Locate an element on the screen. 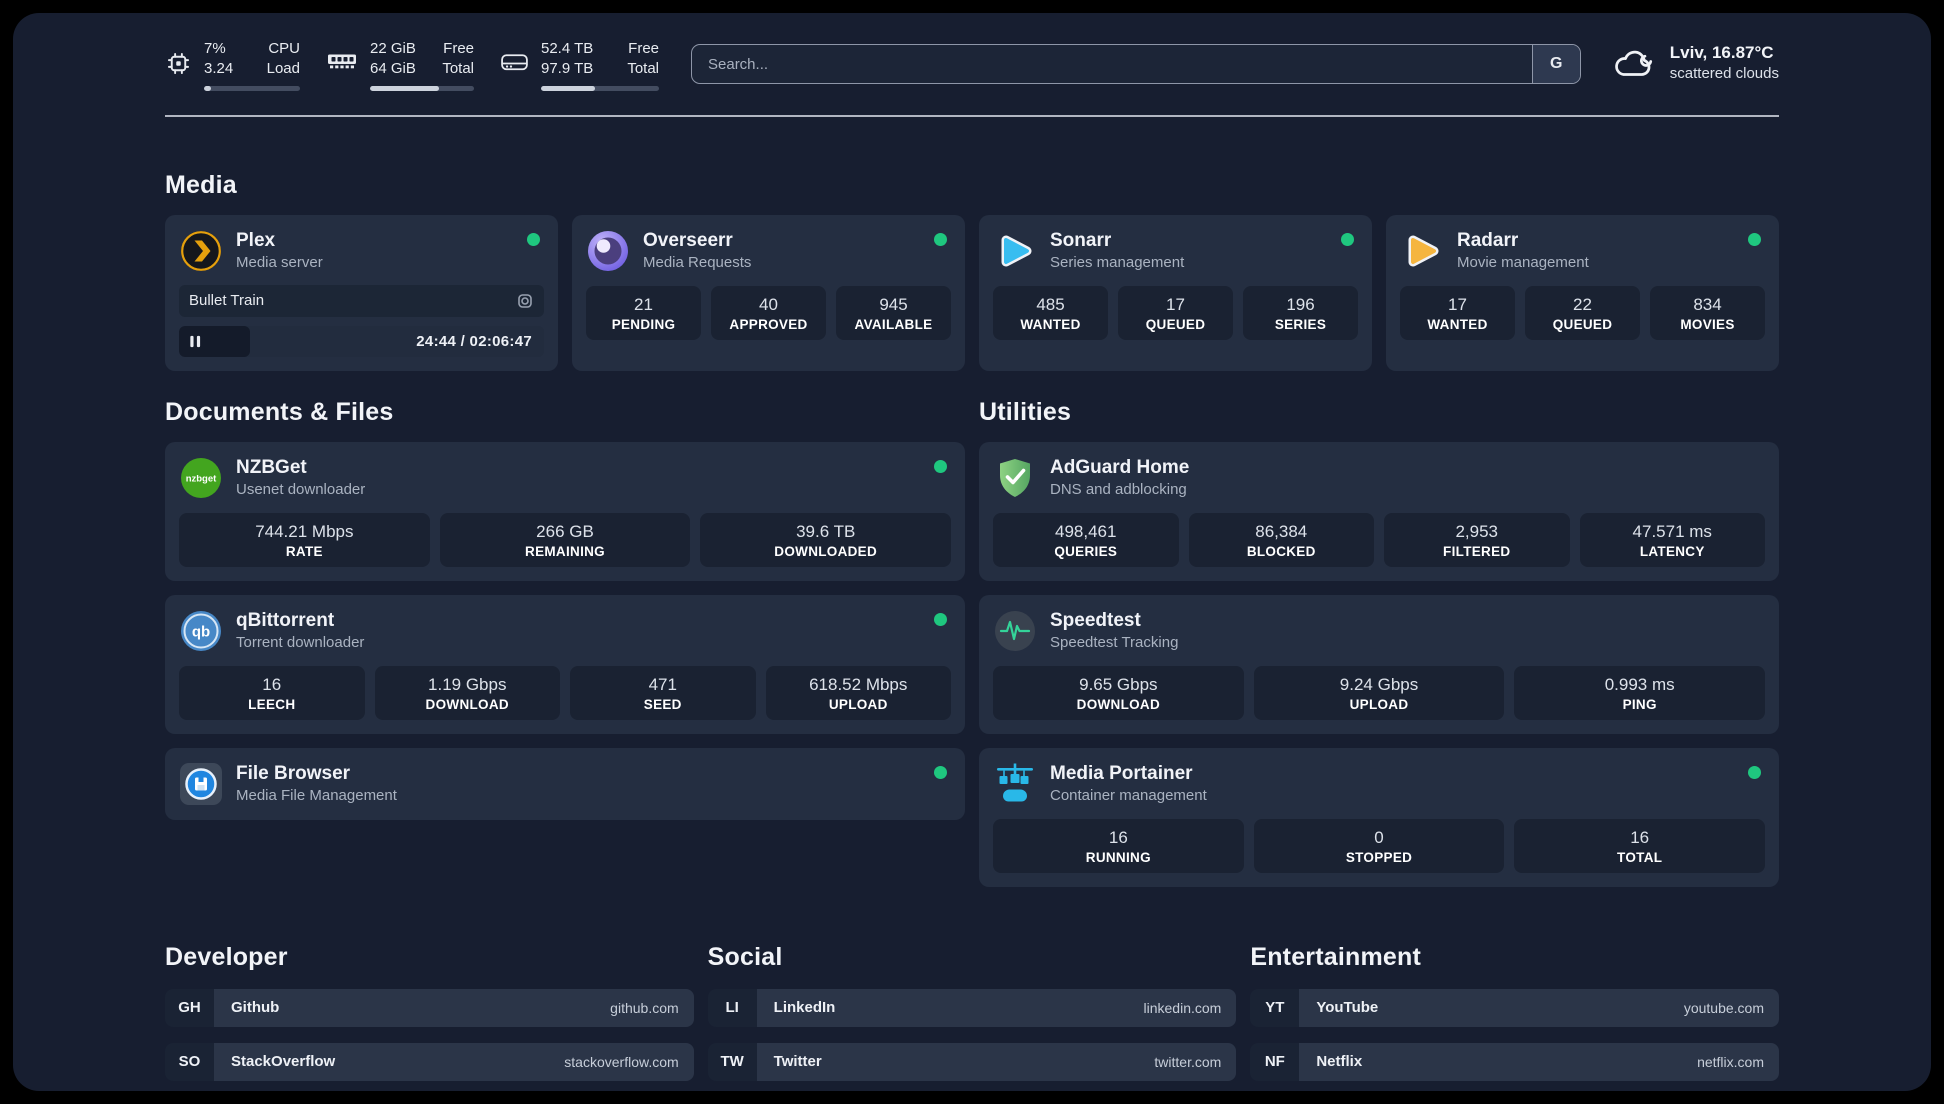 This screenshot has height=1104, width=1944. overseerr-icon is located at coordinates (608, 251).